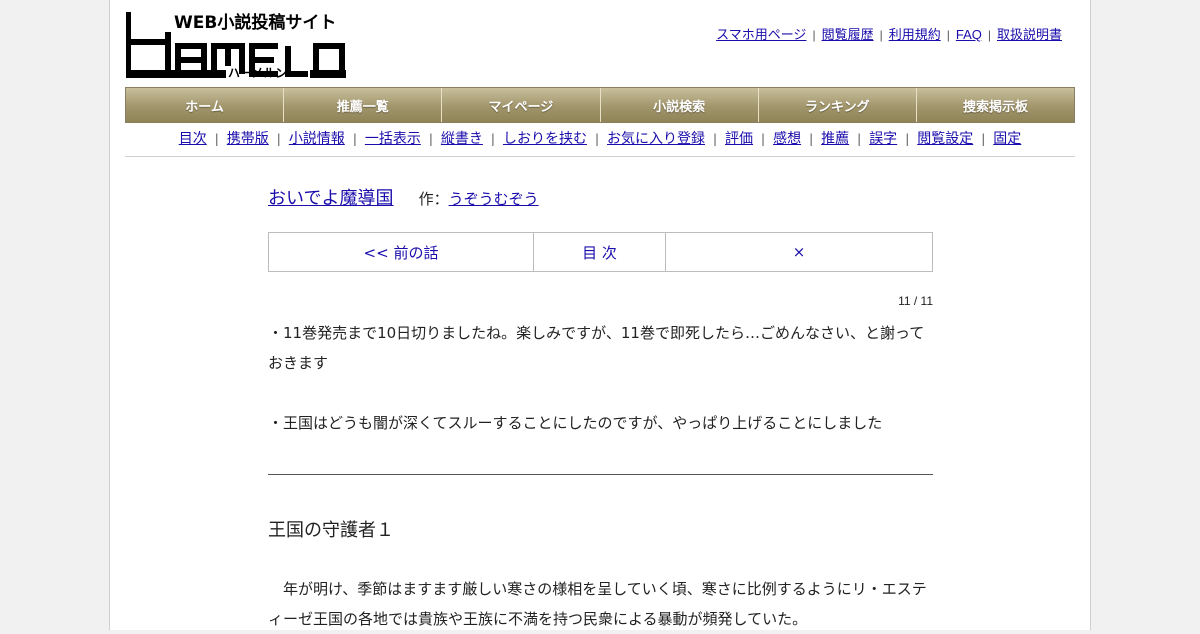  Describe the element at coordinates (883, 139) in the screenshot. I see `subnav-typo: 誤字` at that location.